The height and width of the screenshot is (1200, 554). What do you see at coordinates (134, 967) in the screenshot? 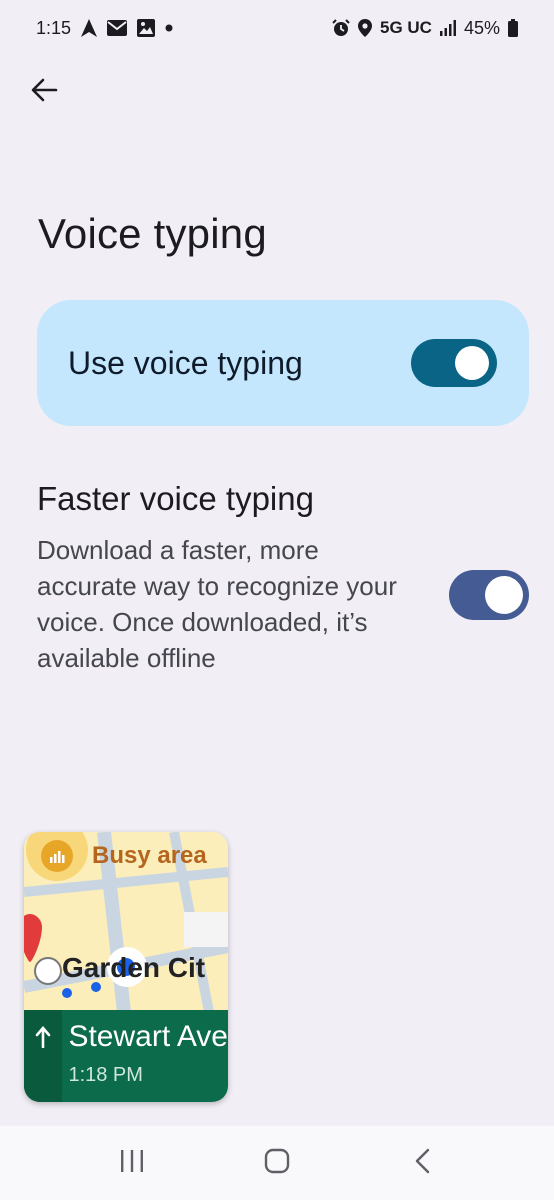
I see `map-place-label: Garden Cit` at bounding box center [134, 967].